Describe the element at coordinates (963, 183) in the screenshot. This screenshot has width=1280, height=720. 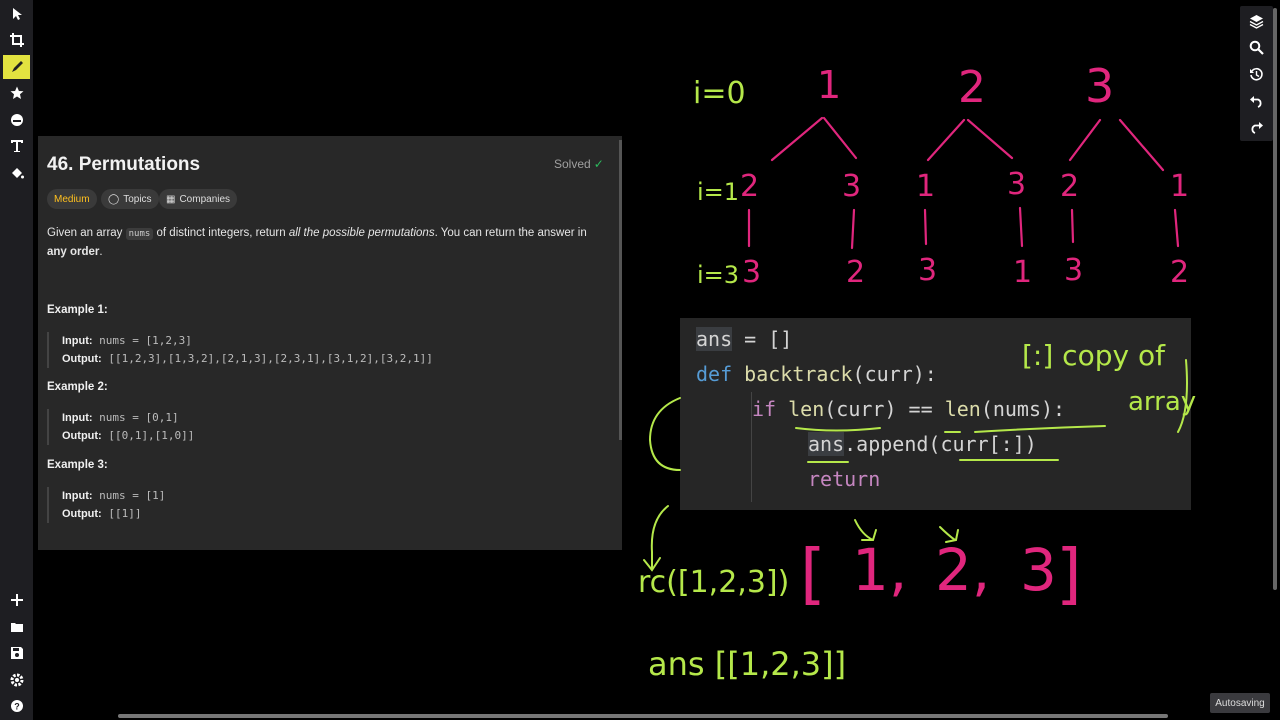
I see `tree-branches` at that location.